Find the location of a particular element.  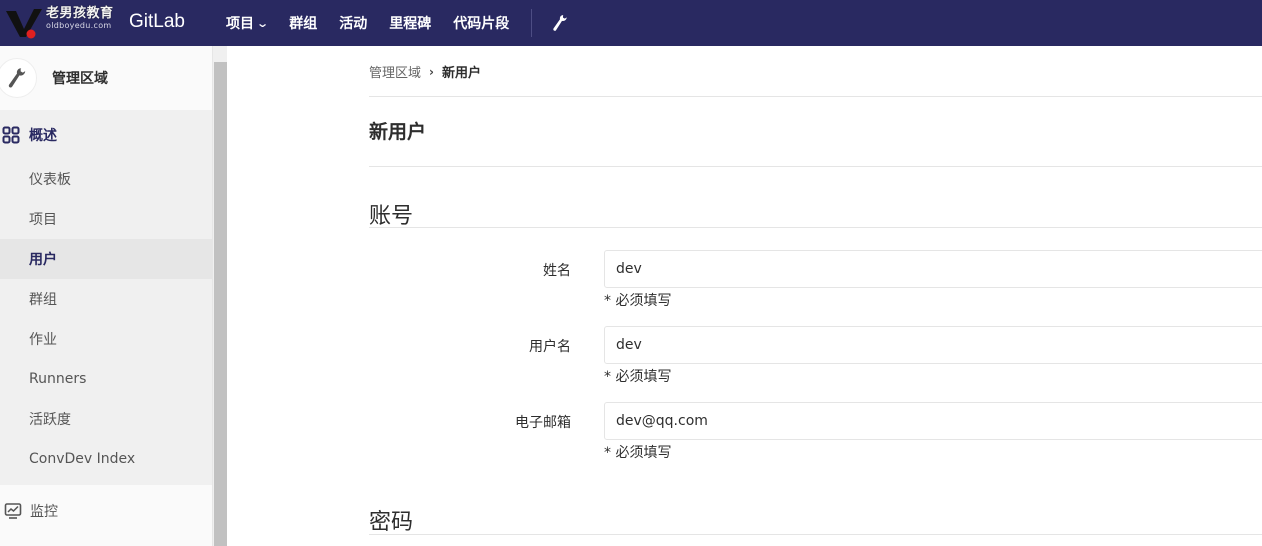

nav-groups: 群组 is located at coordinates (303, 23).